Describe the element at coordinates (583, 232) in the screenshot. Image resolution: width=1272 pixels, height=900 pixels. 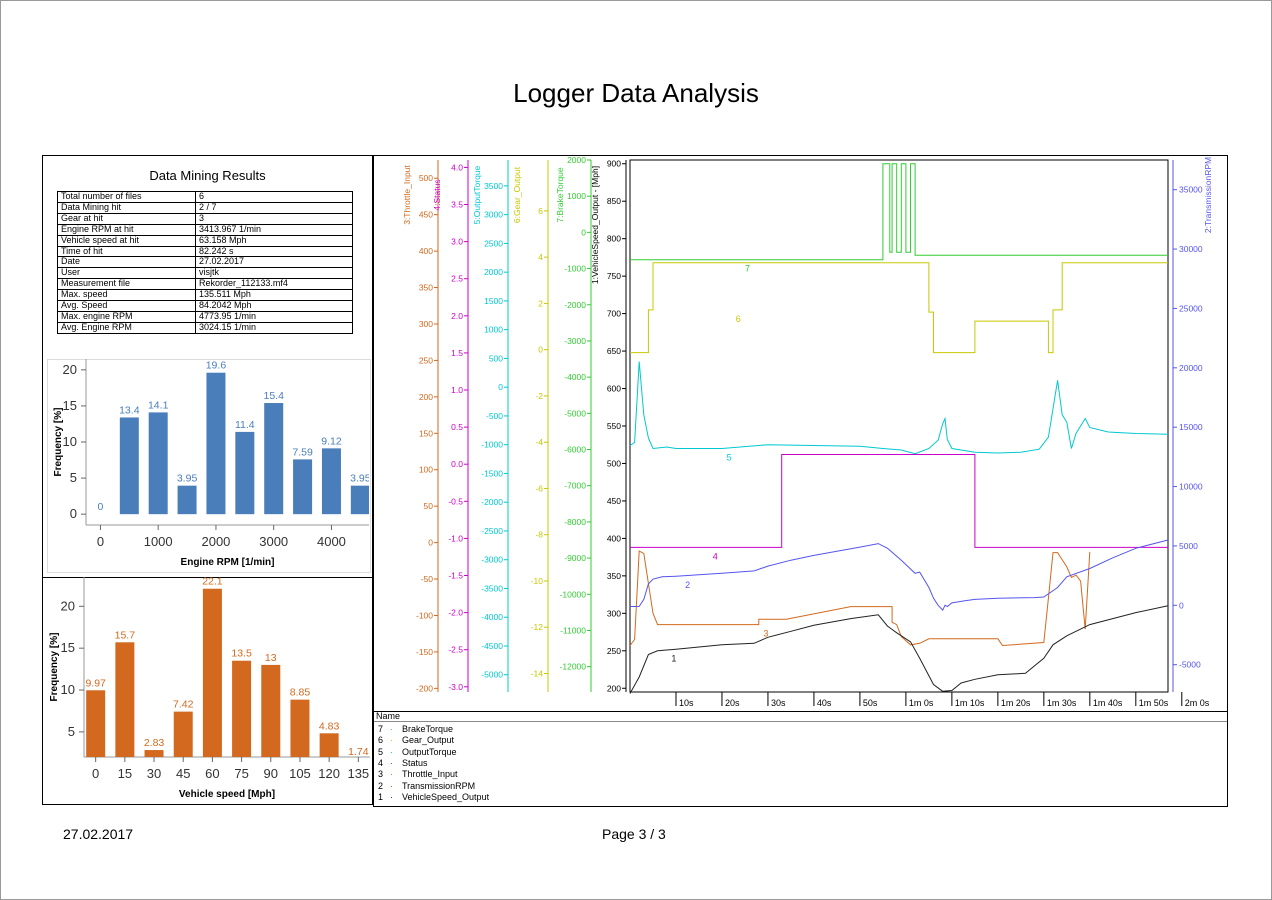
I see `axis-brake-tick-label: 0` at that location.